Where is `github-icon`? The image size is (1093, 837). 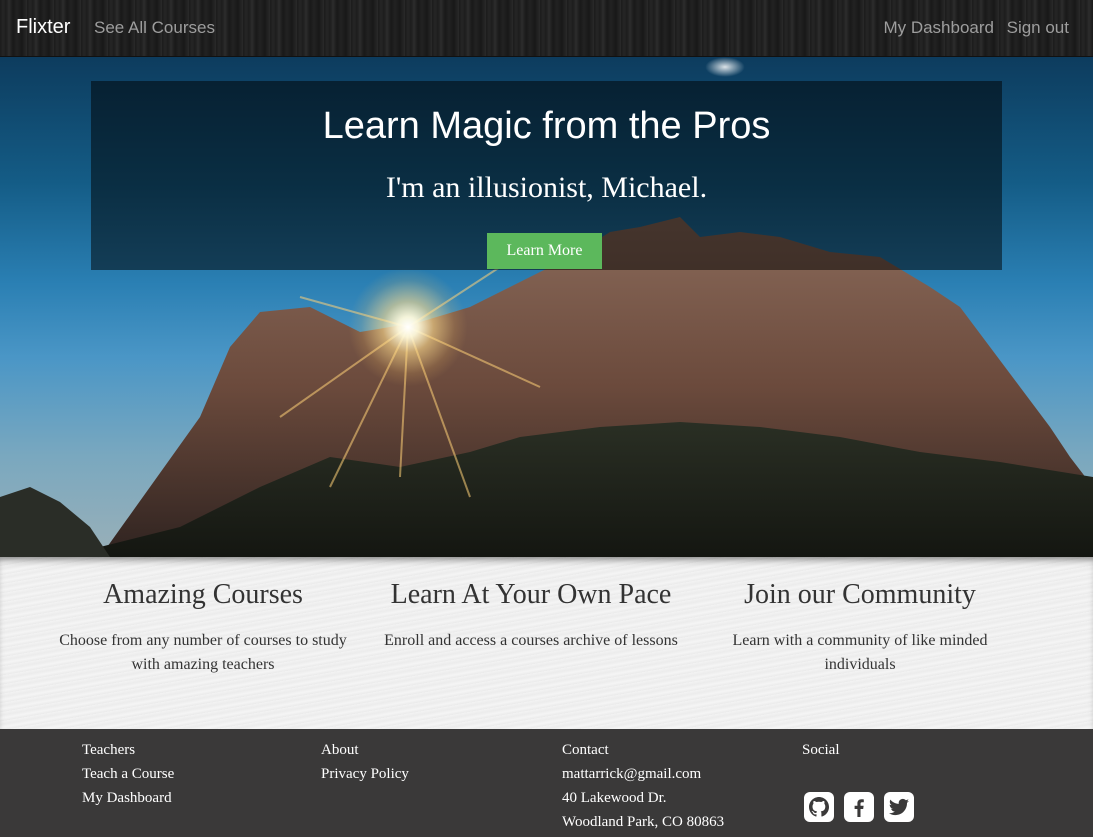 github-icon is located at coordinates (819, 807).